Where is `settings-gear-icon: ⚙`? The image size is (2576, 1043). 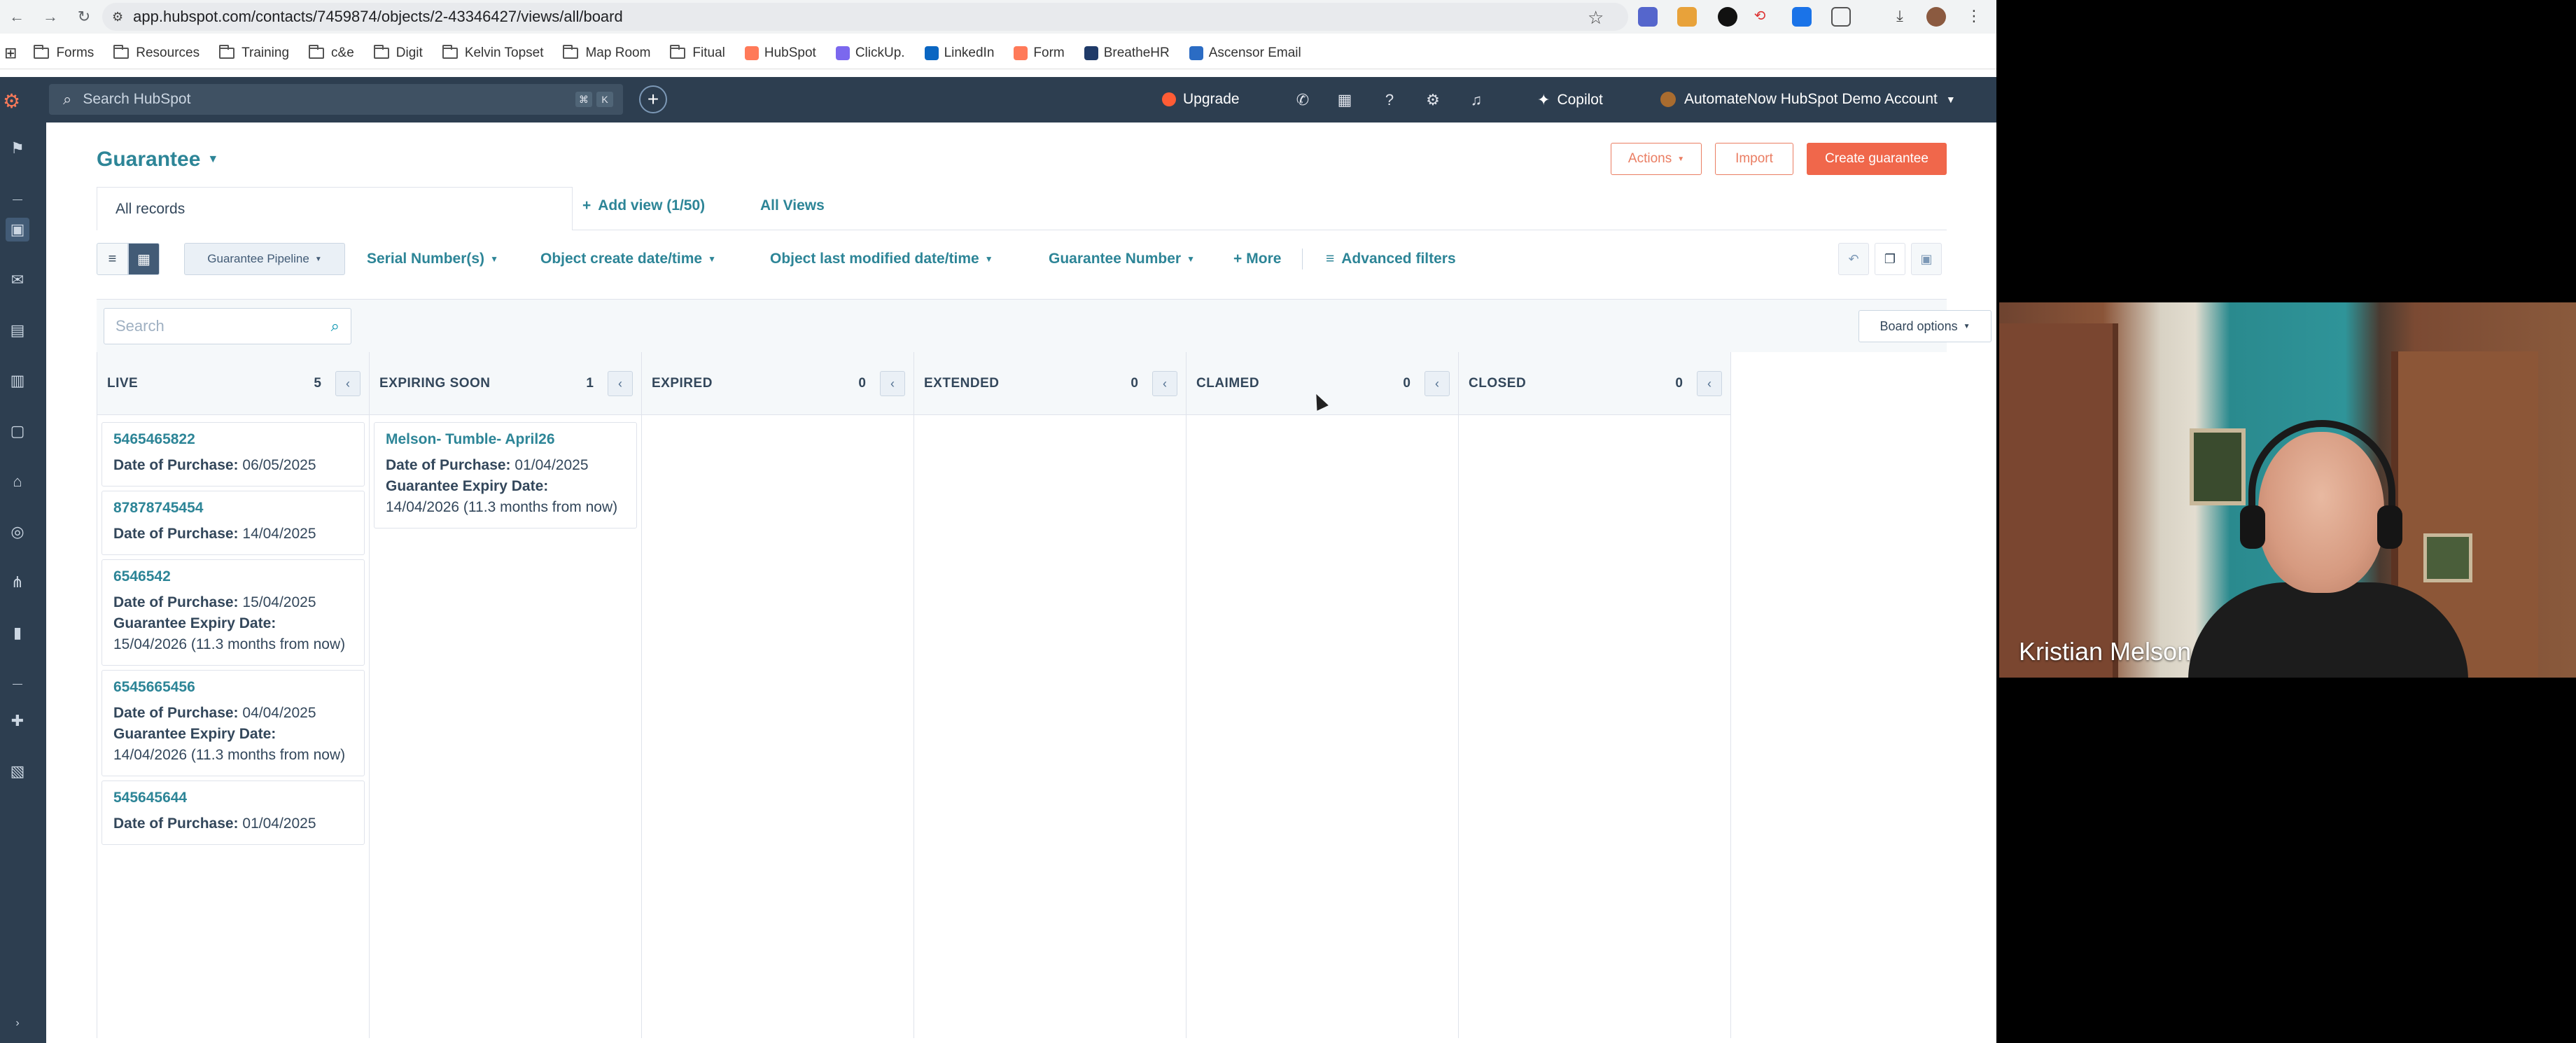
settings-gear-icon: ⚙ is located at coordinates (1432, 100).